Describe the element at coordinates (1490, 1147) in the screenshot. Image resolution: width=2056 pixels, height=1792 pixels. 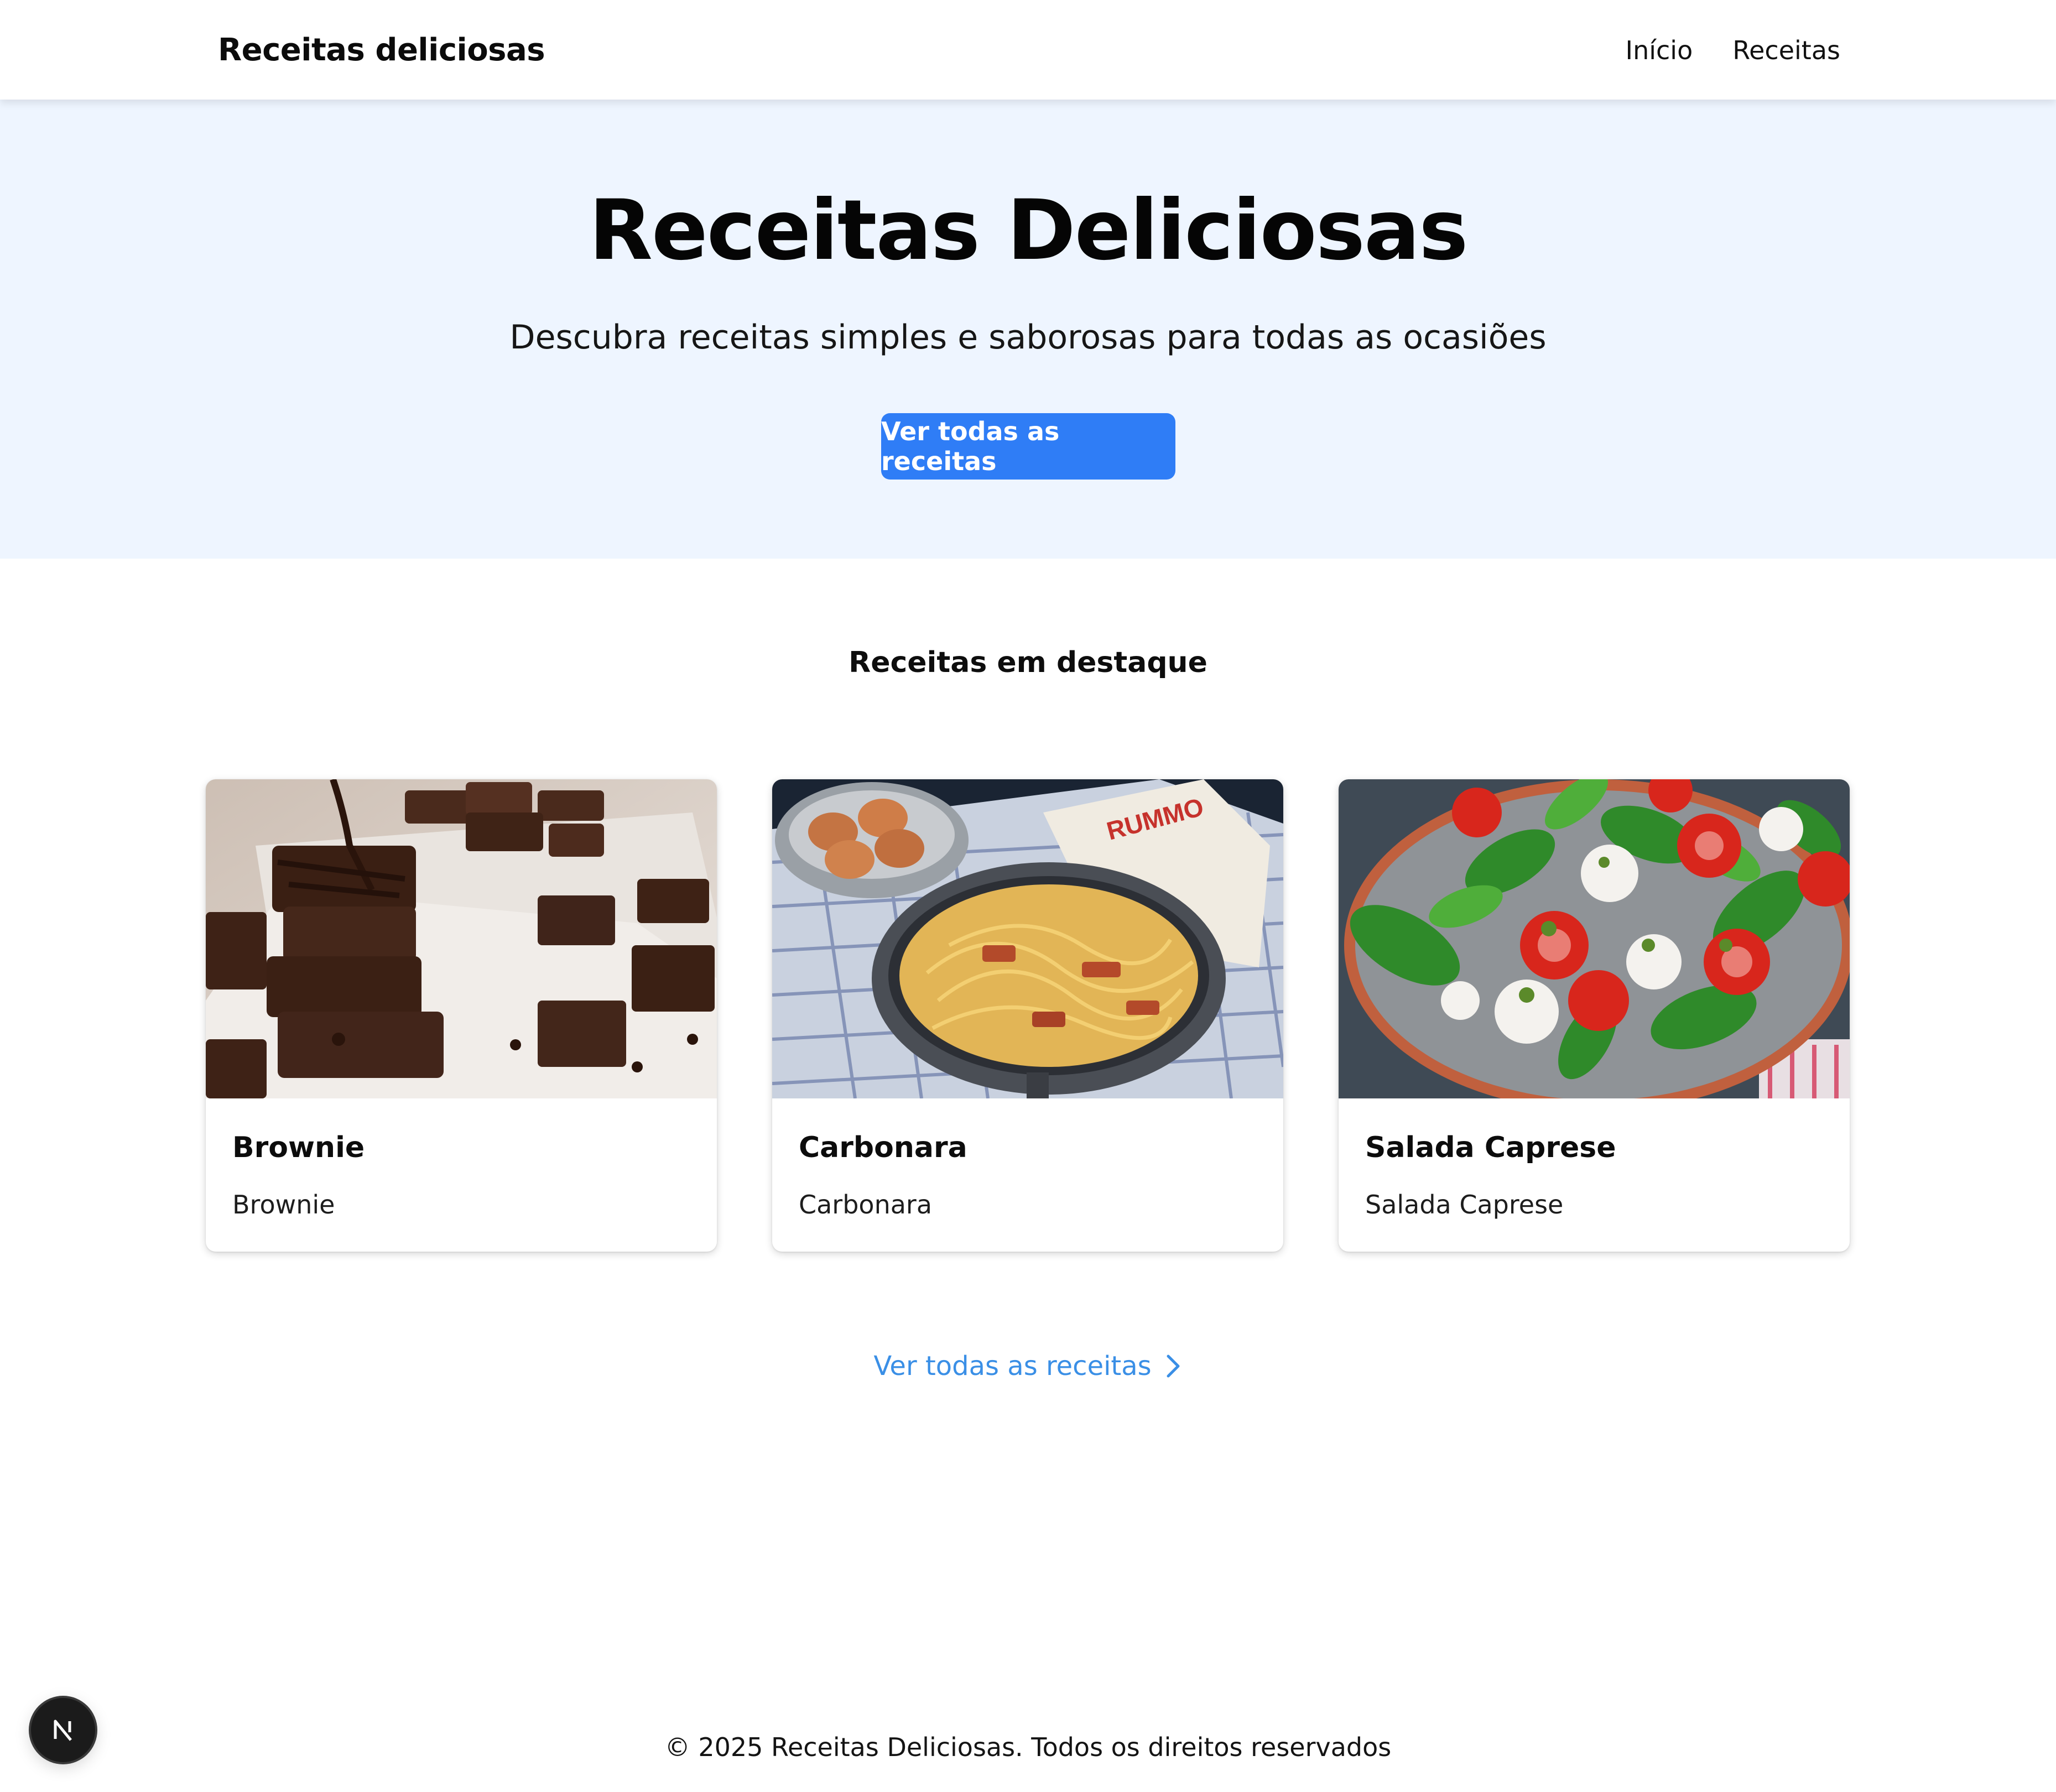
I see `card-title: Salada Caprese` at that location.